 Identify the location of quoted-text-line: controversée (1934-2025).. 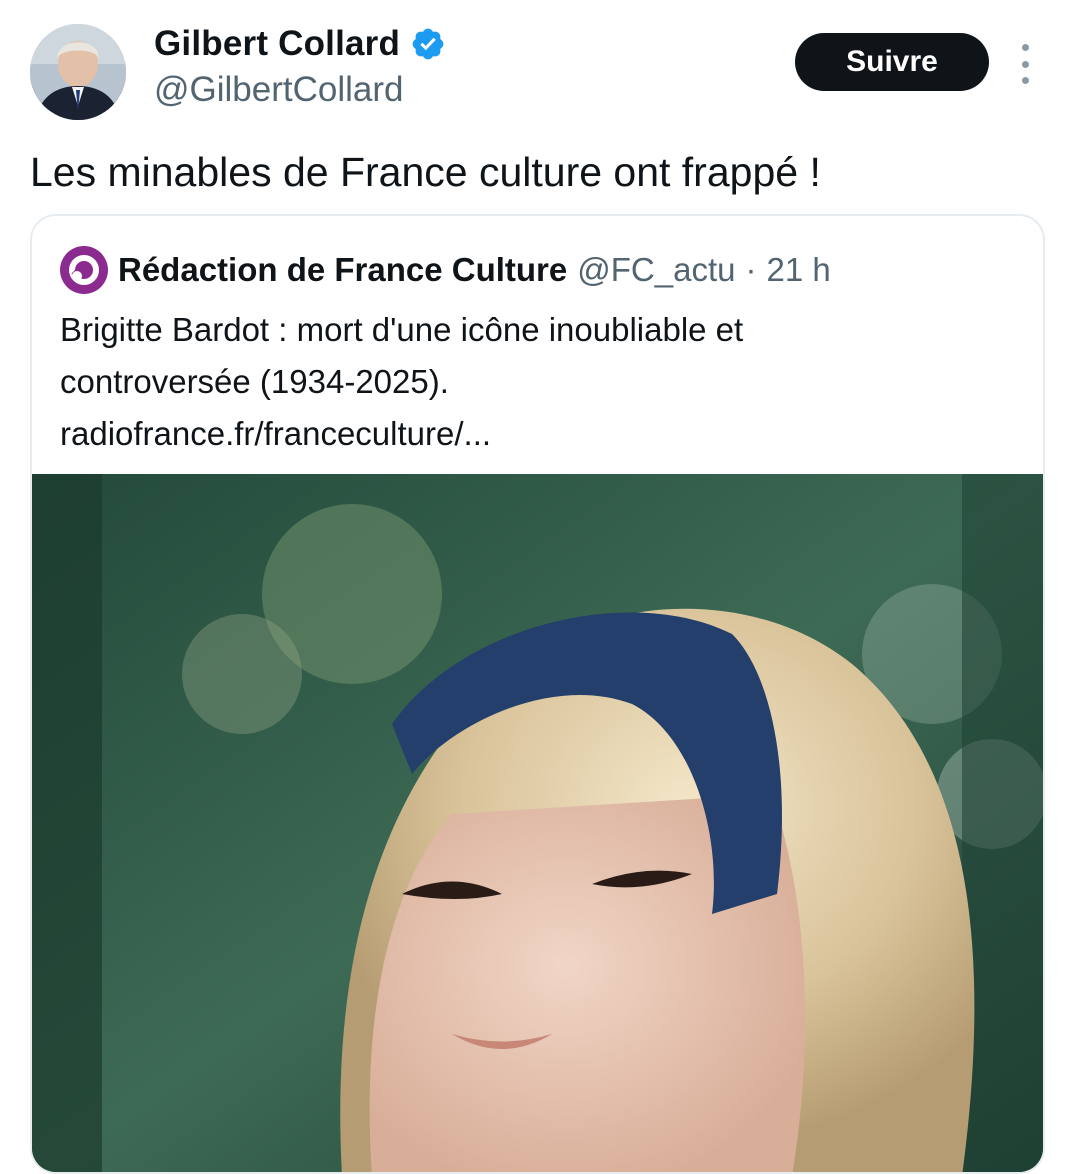
(254, 381).